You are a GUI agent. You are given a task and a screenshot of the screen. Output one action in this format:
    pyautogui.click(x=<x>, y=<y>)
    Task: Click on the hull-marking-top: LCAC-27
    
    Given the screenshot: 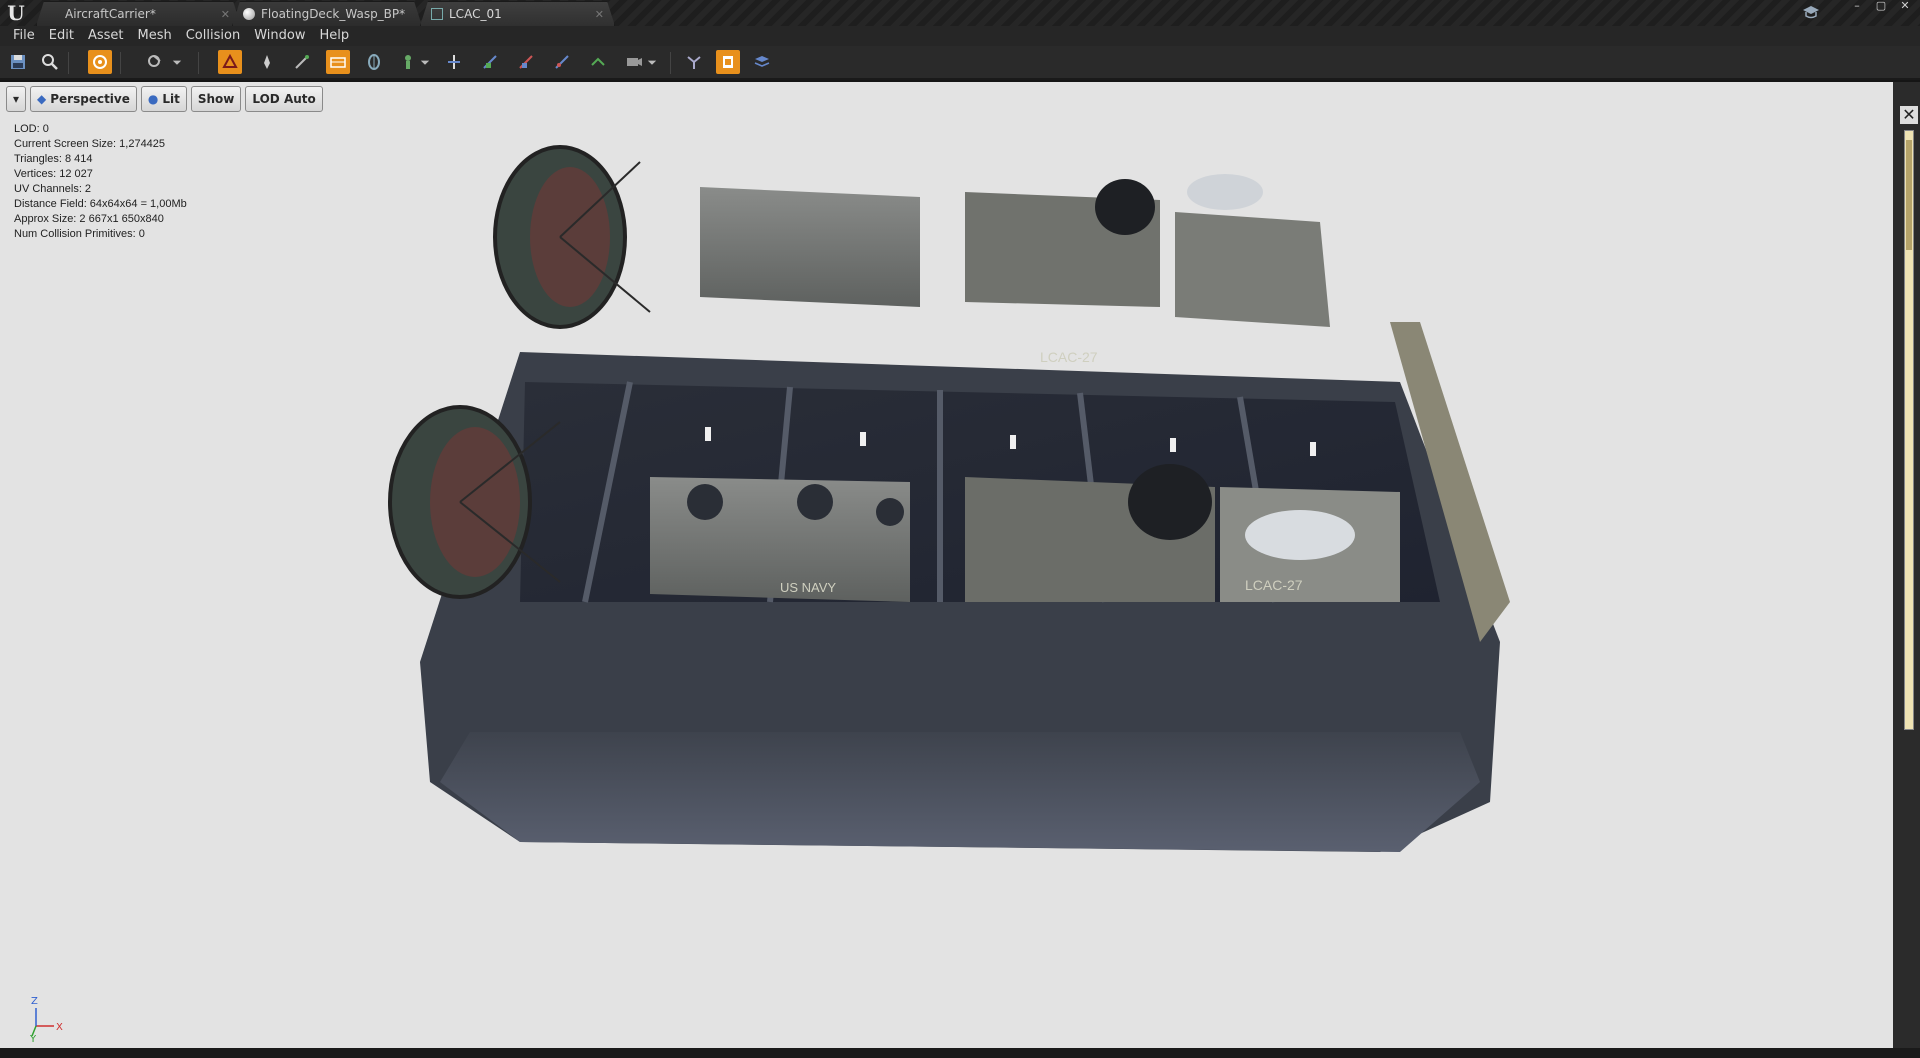 What is the action you would take?
    pyautogui.click(x=1069, y=357)
    